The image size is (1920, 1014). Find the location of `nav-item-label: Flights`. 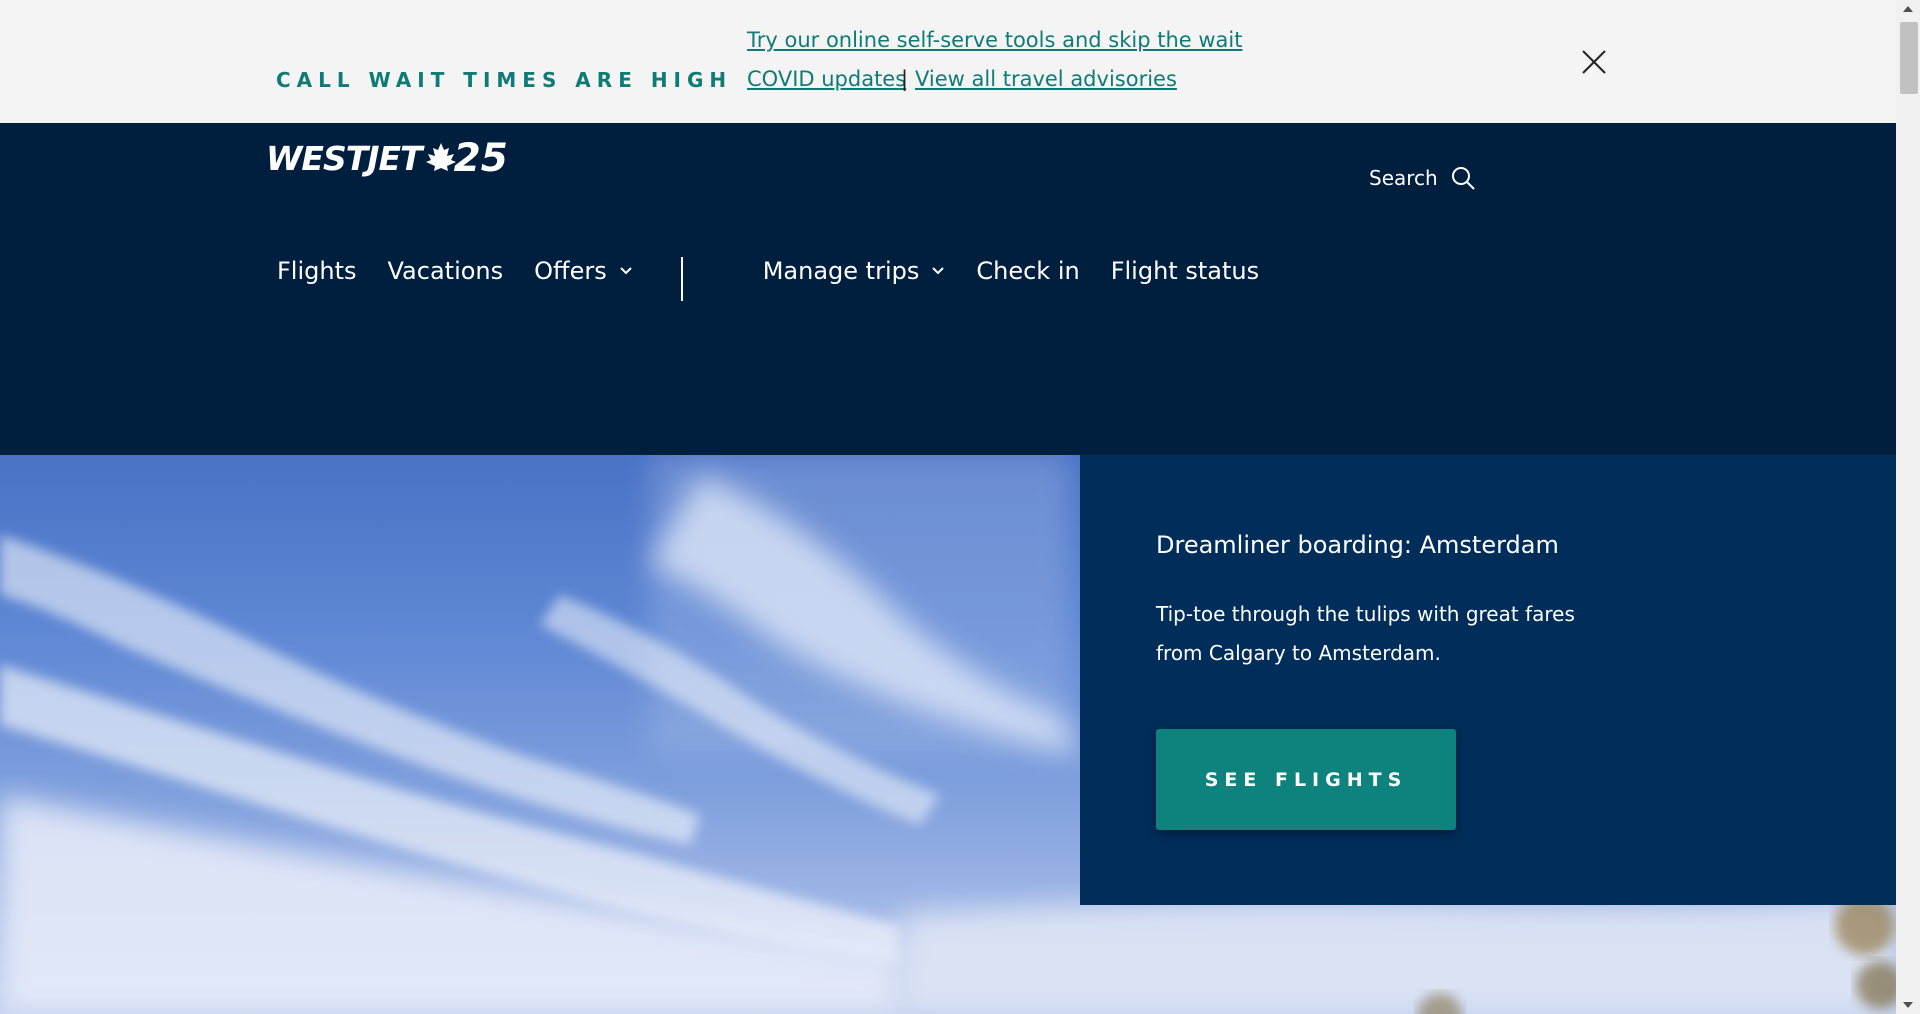

nav-item-label: Flights is located at coordinates (317, 271).